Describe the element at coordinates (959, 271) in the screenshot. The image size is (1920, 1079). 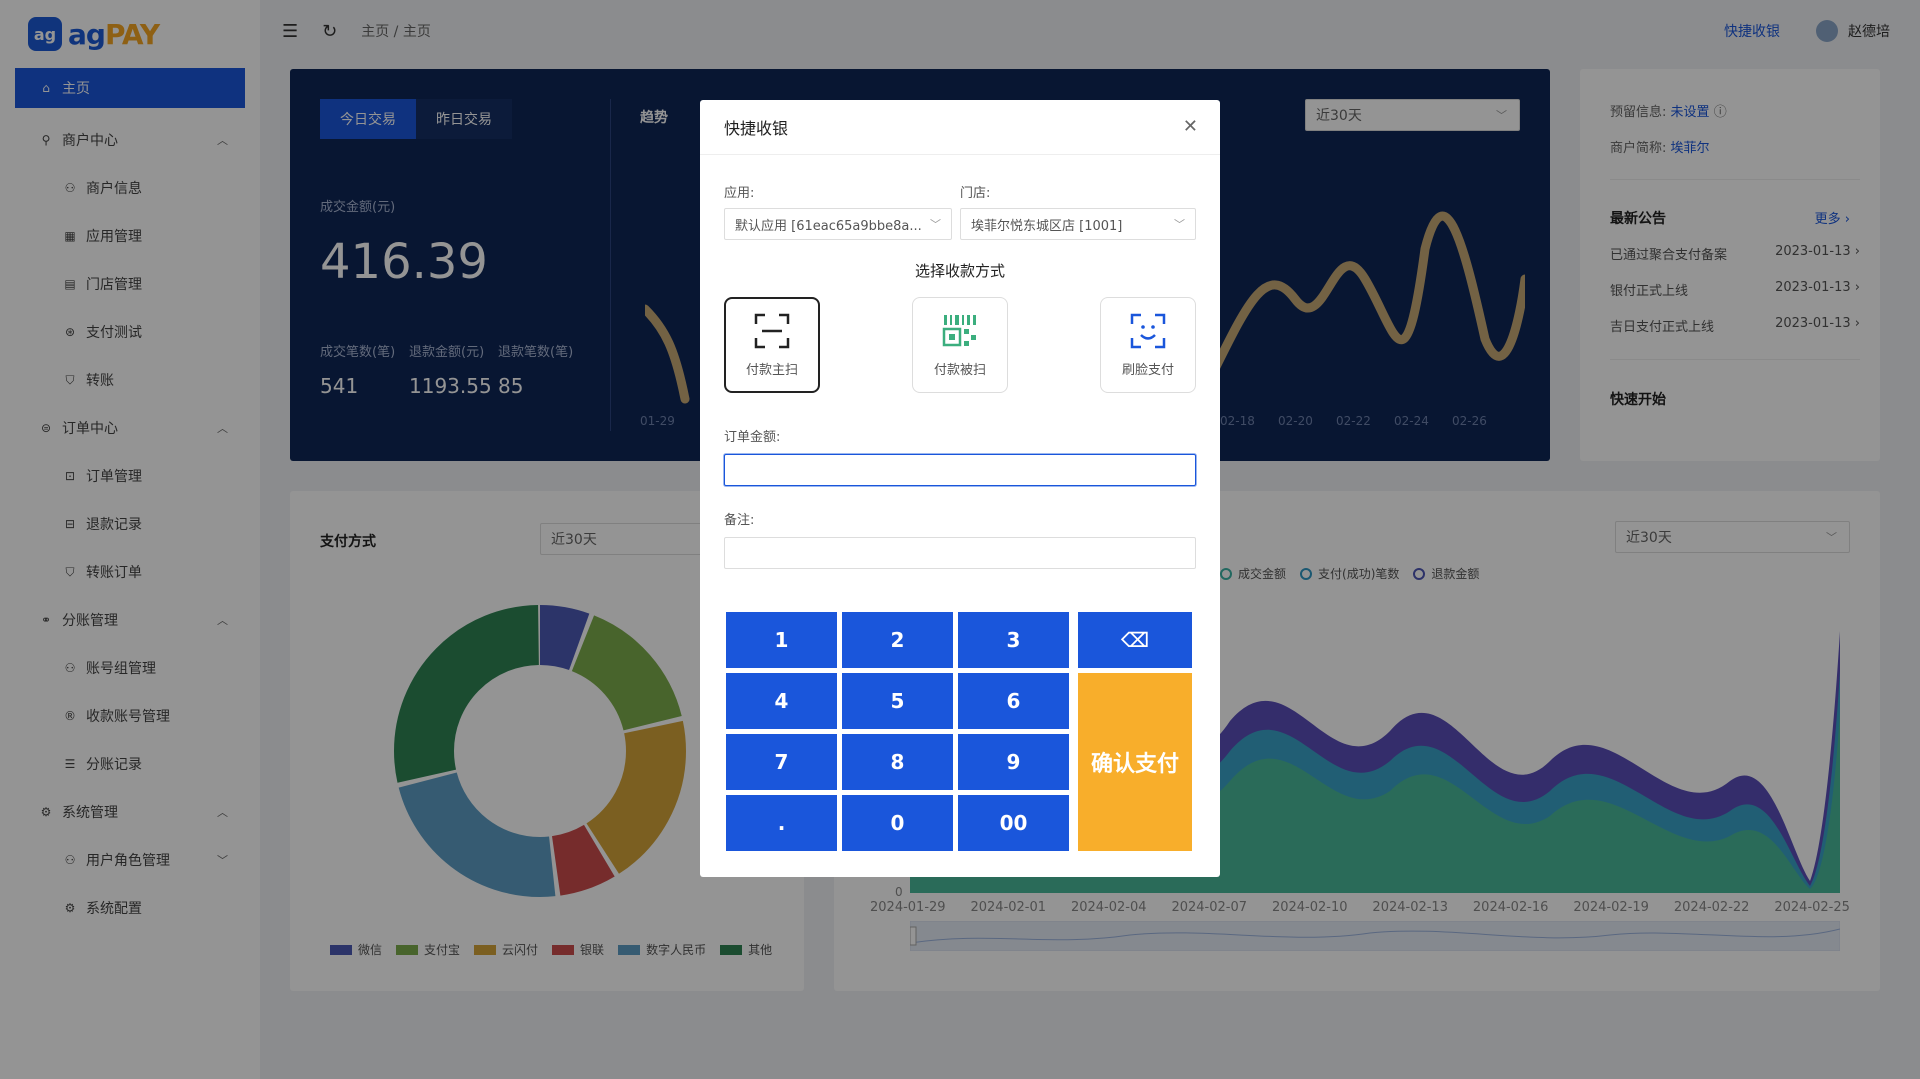
I see `pay-method-heading: 选择收款方式` at that location.